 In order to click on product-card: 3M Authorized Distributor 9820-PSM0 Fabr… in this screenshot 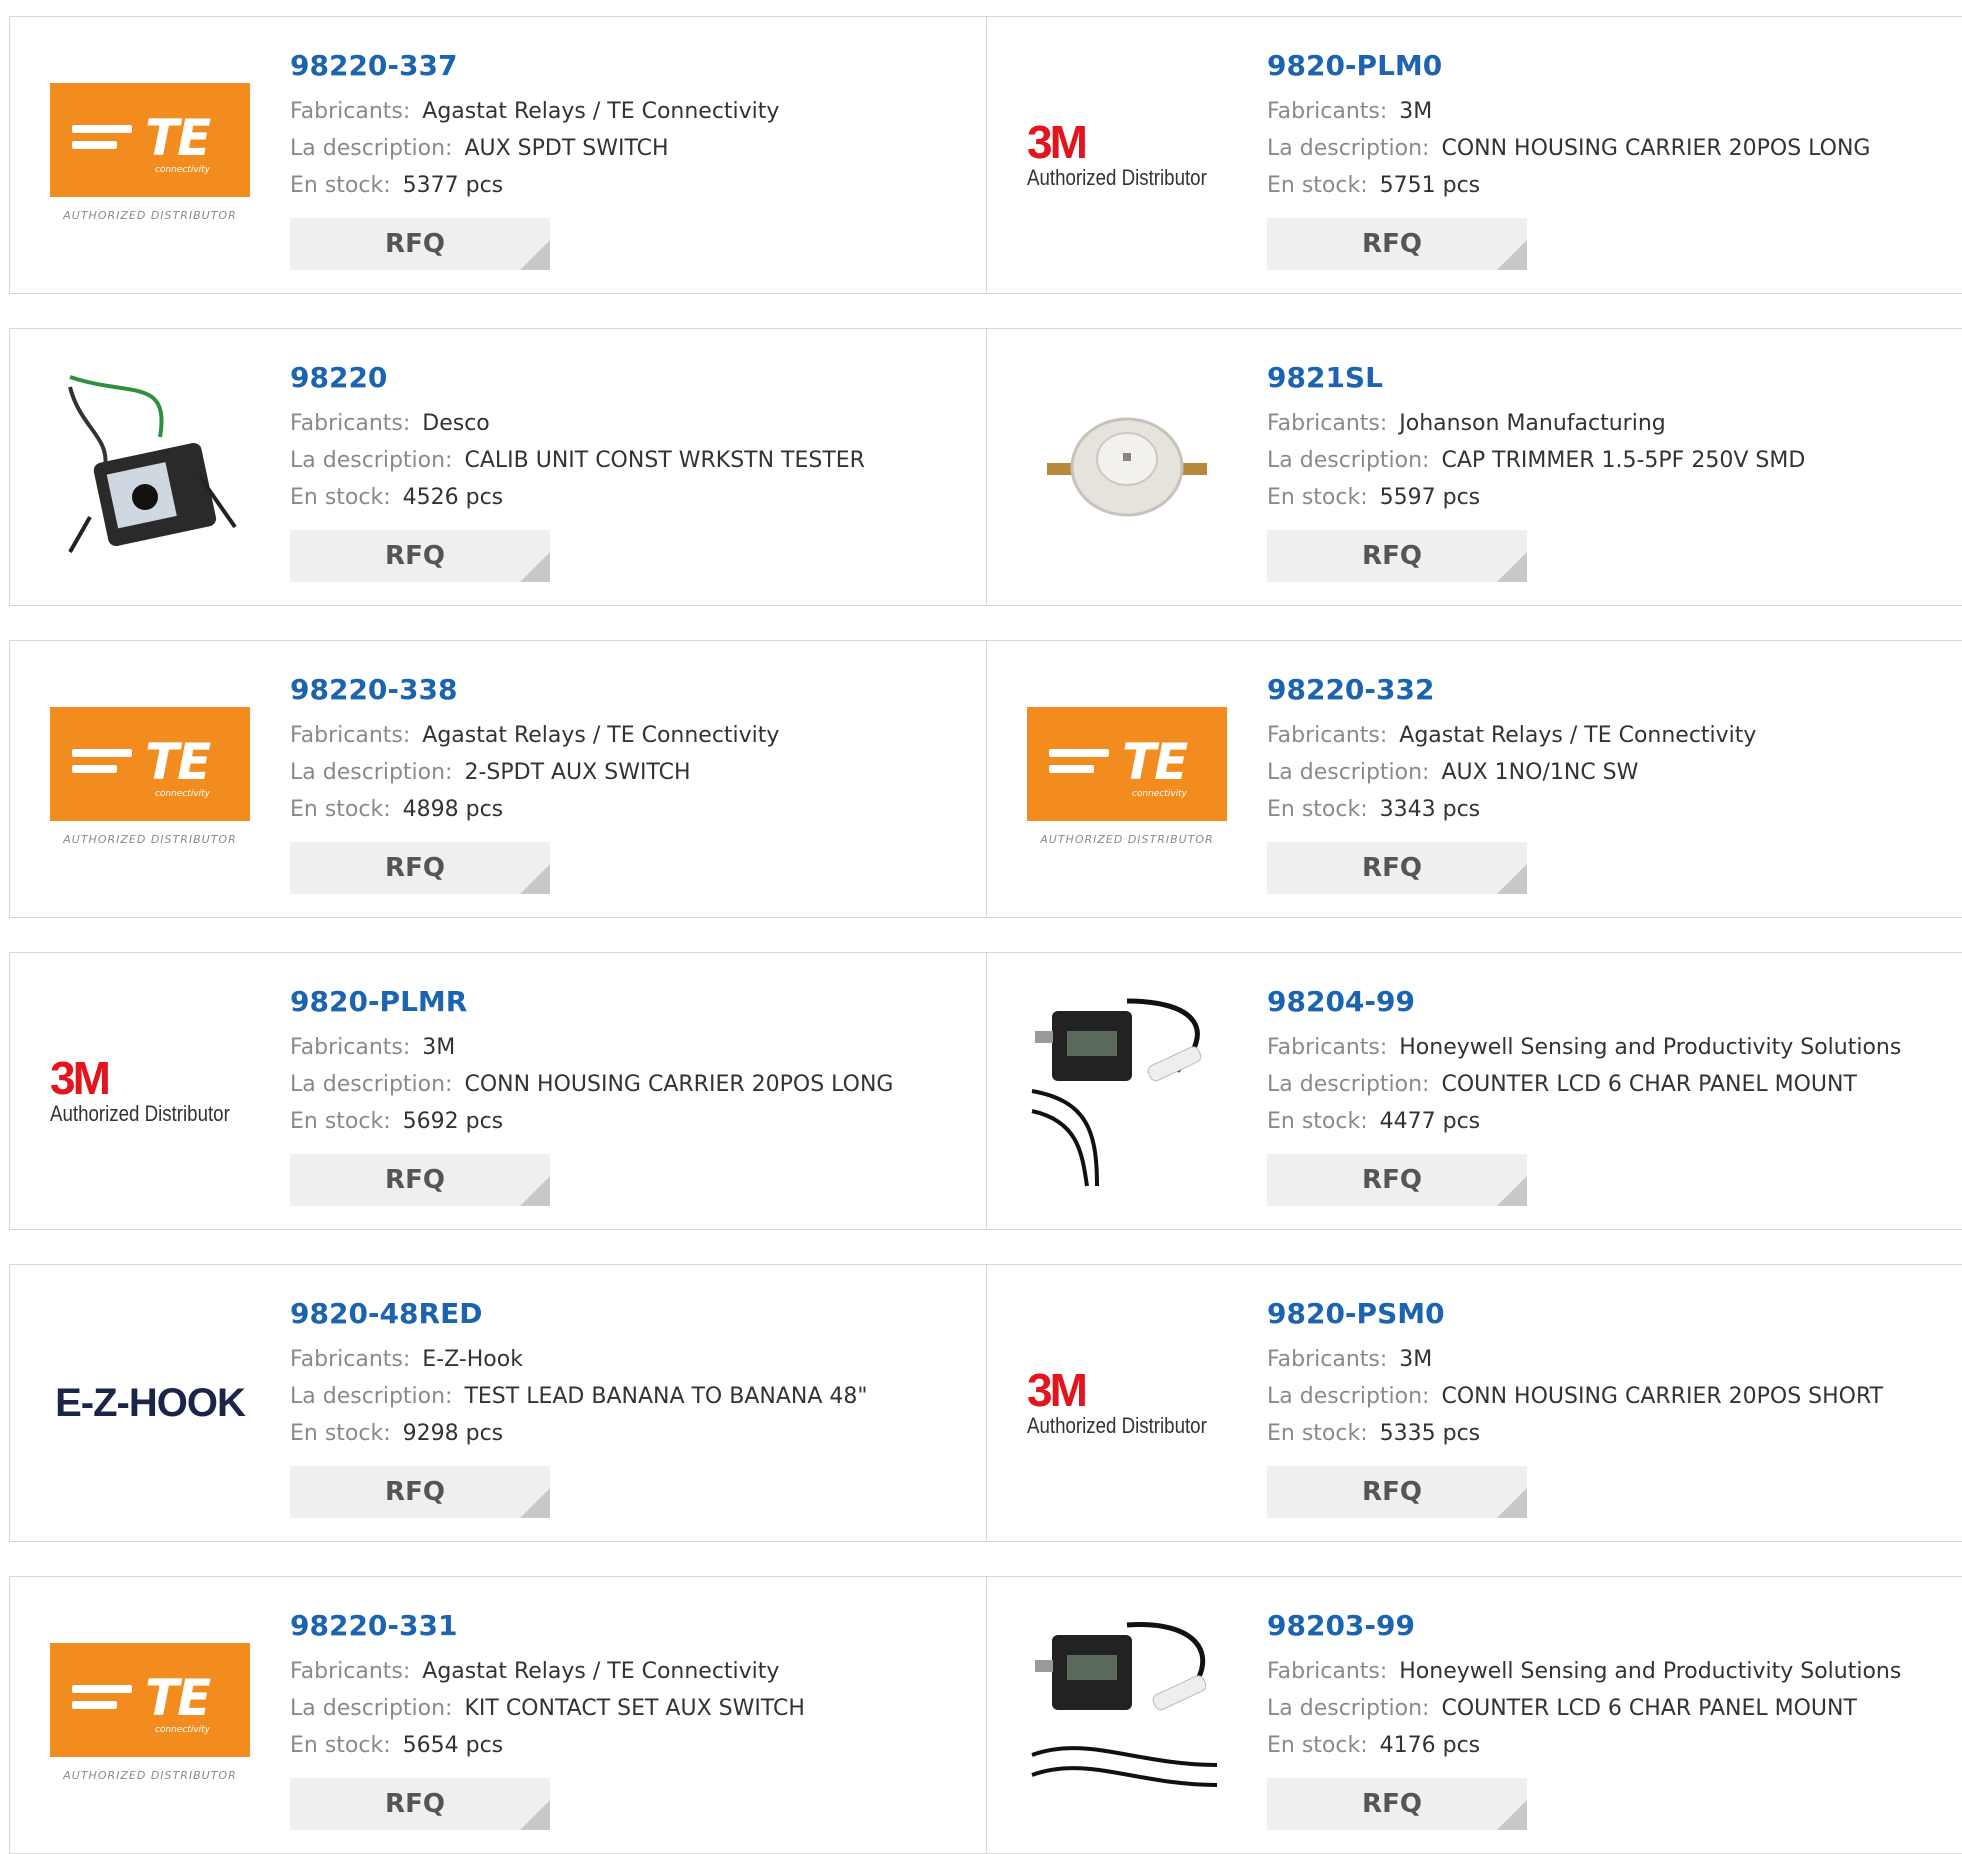, I will do `click(1474, 1403)`.